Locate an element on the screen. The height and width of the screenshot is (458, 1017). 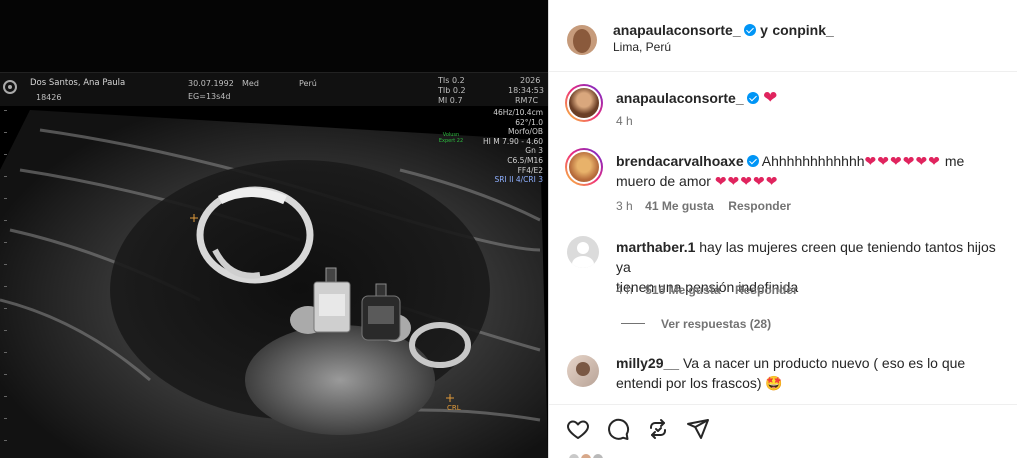
share-icon is located at coordinates (698, 429).